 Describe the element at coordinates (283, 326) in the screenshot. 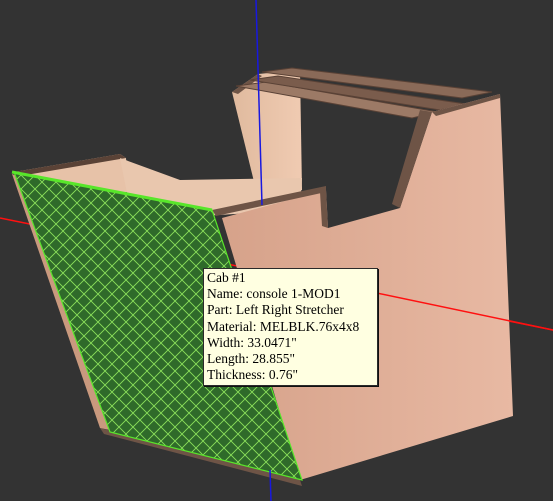

I see `tooltip-material: Material: MELBLK.76x4x8` at that location.